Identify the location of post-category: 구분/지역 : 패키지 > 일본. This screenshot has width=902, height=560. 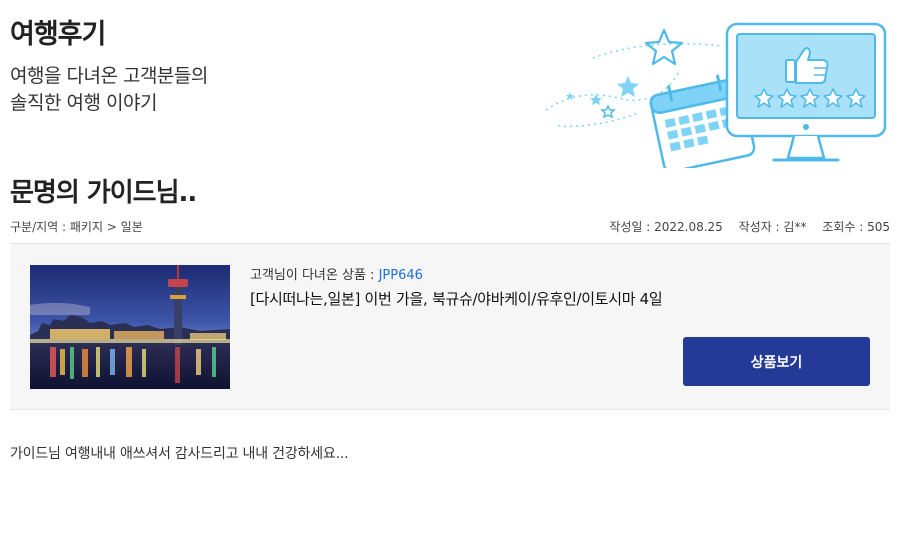
(76, 227).